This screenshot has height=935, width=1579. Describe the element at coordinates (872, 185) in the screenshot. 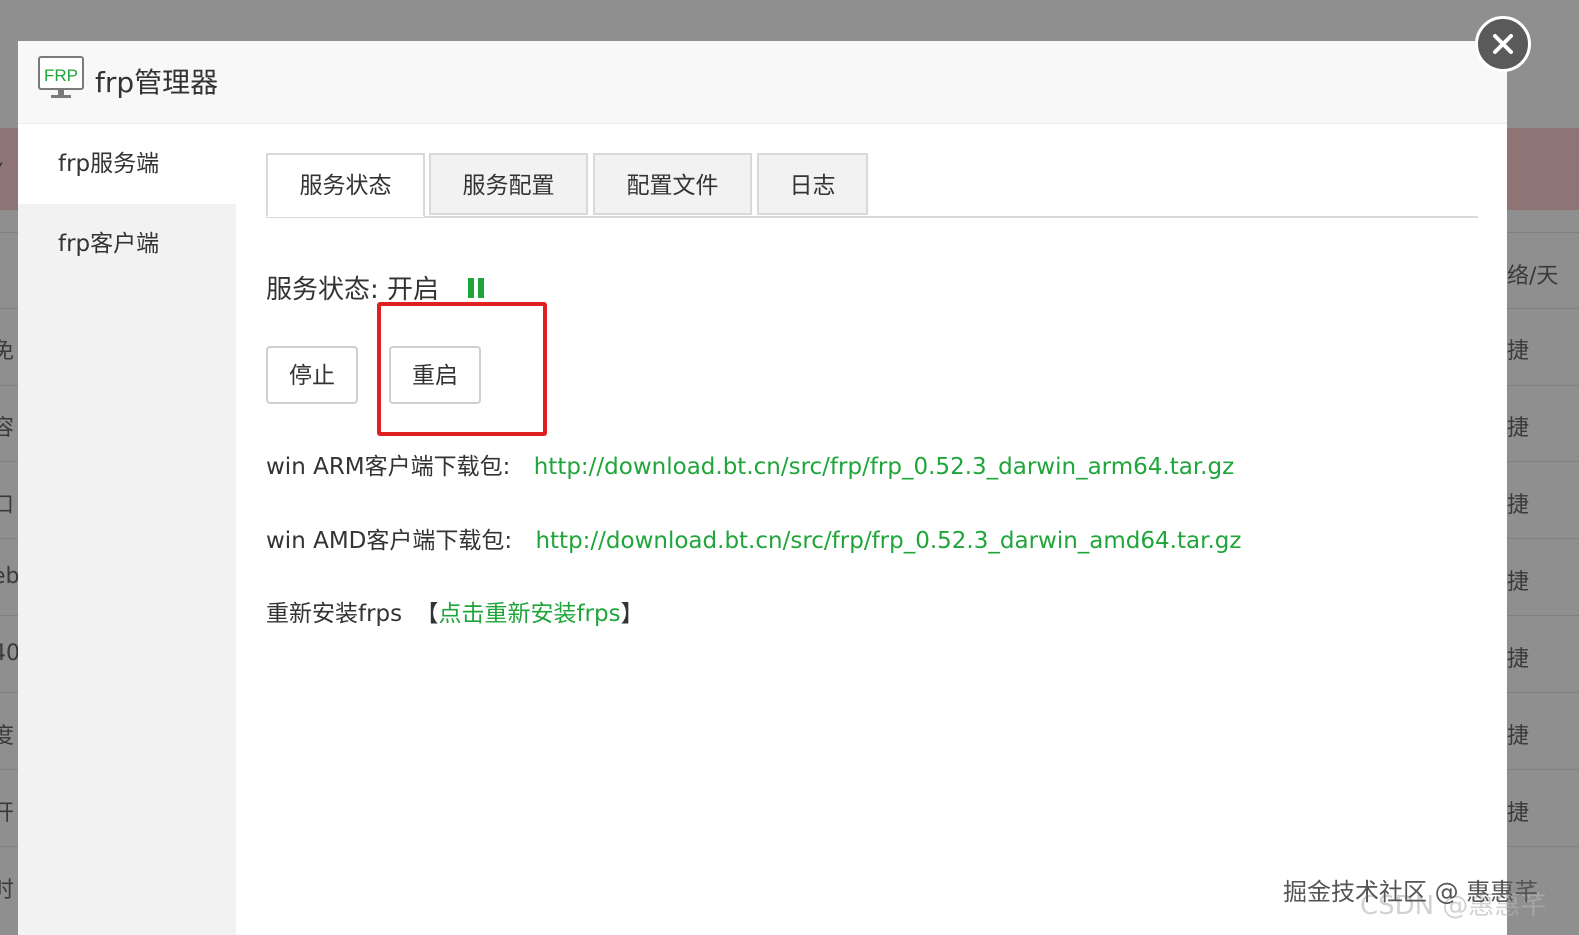

I see `tab-bar: 服务状态 服务配置 配置文件 日志` at that location.